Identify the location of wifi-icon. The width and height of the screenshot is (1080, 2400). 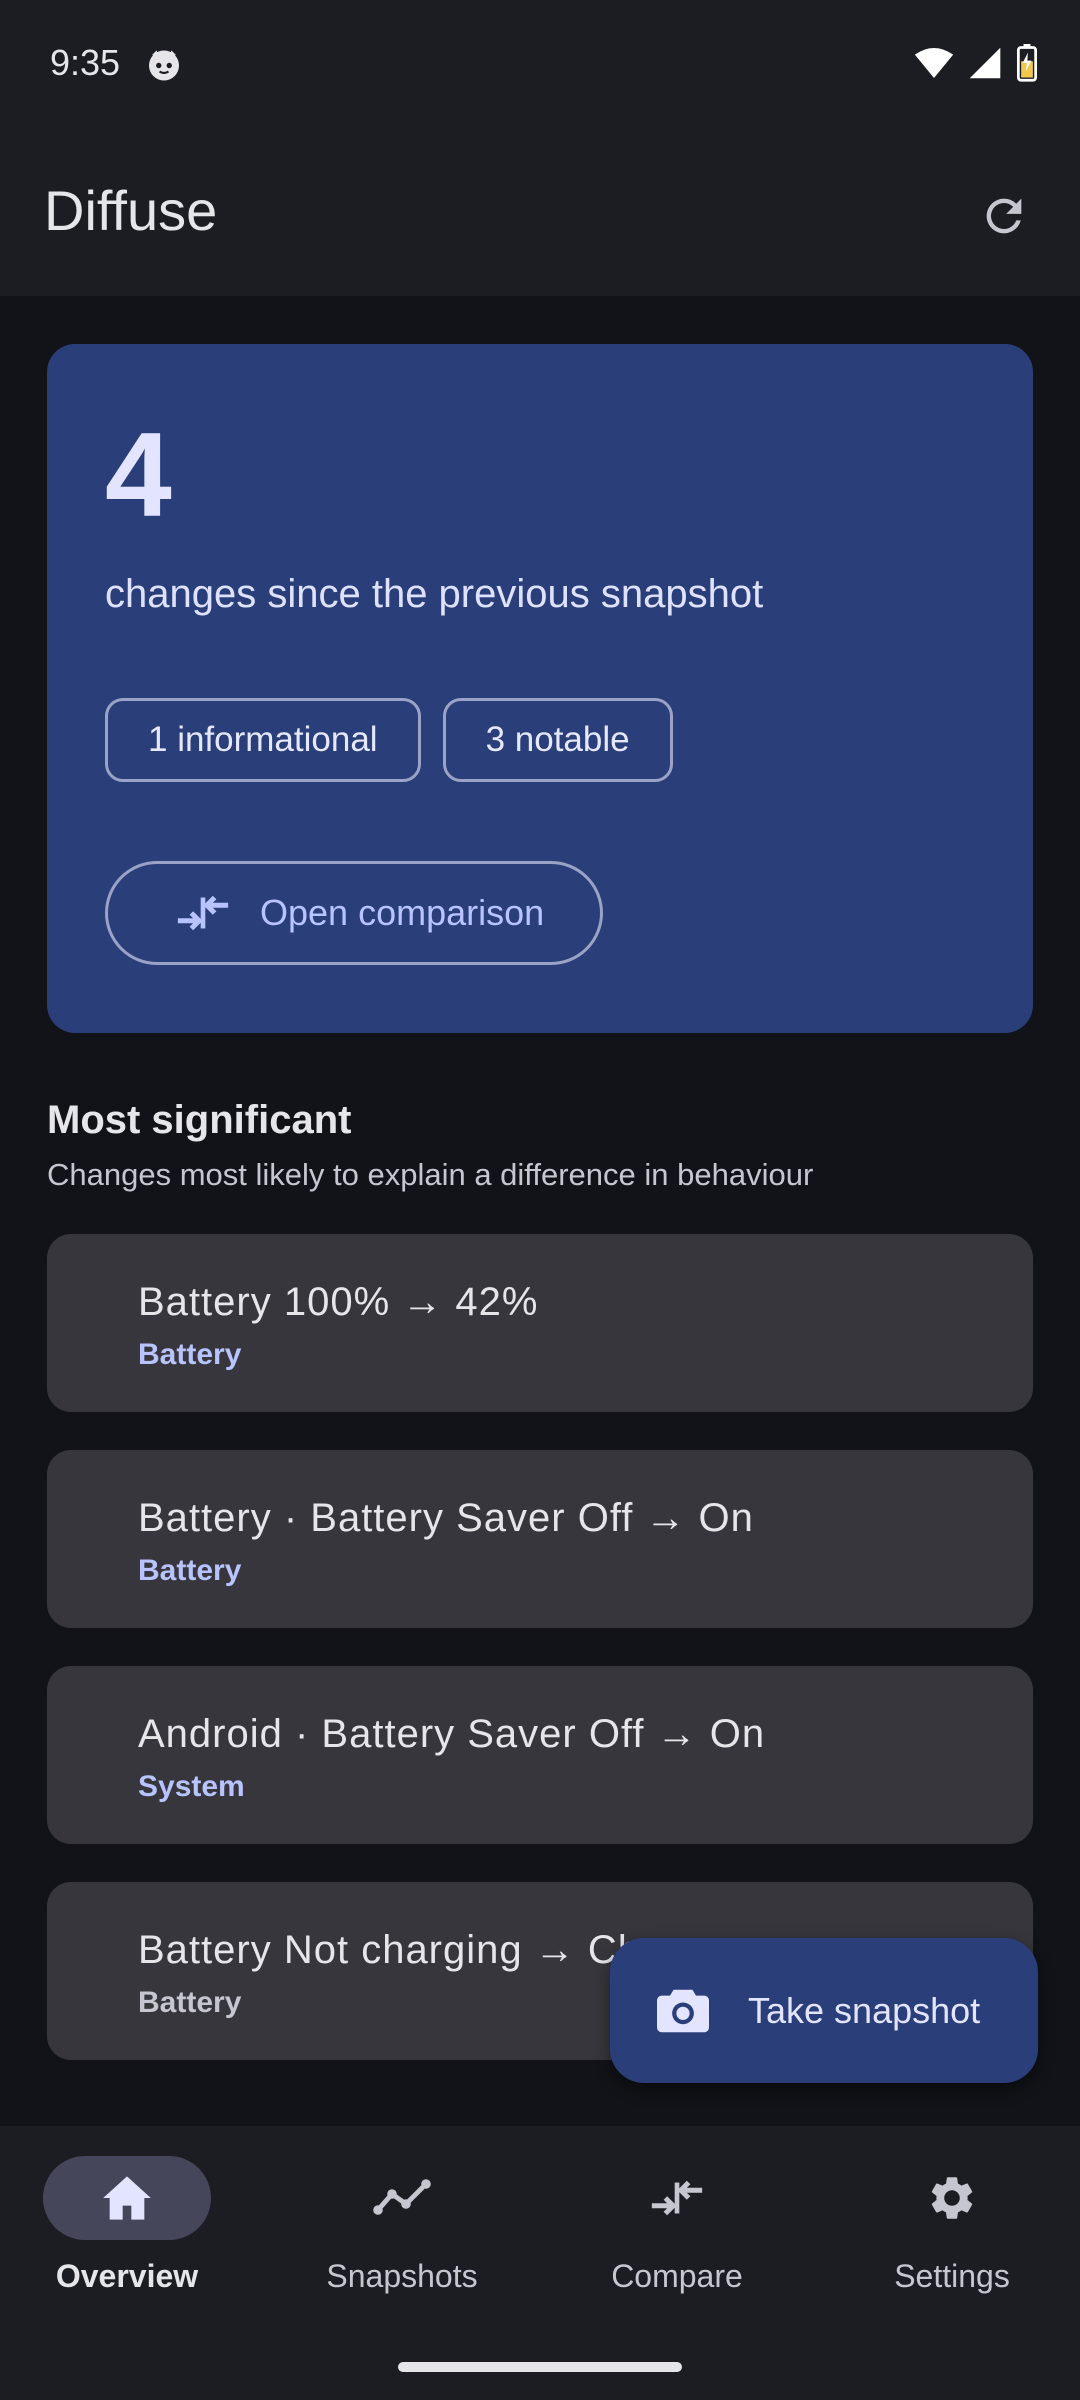
(934, 65).